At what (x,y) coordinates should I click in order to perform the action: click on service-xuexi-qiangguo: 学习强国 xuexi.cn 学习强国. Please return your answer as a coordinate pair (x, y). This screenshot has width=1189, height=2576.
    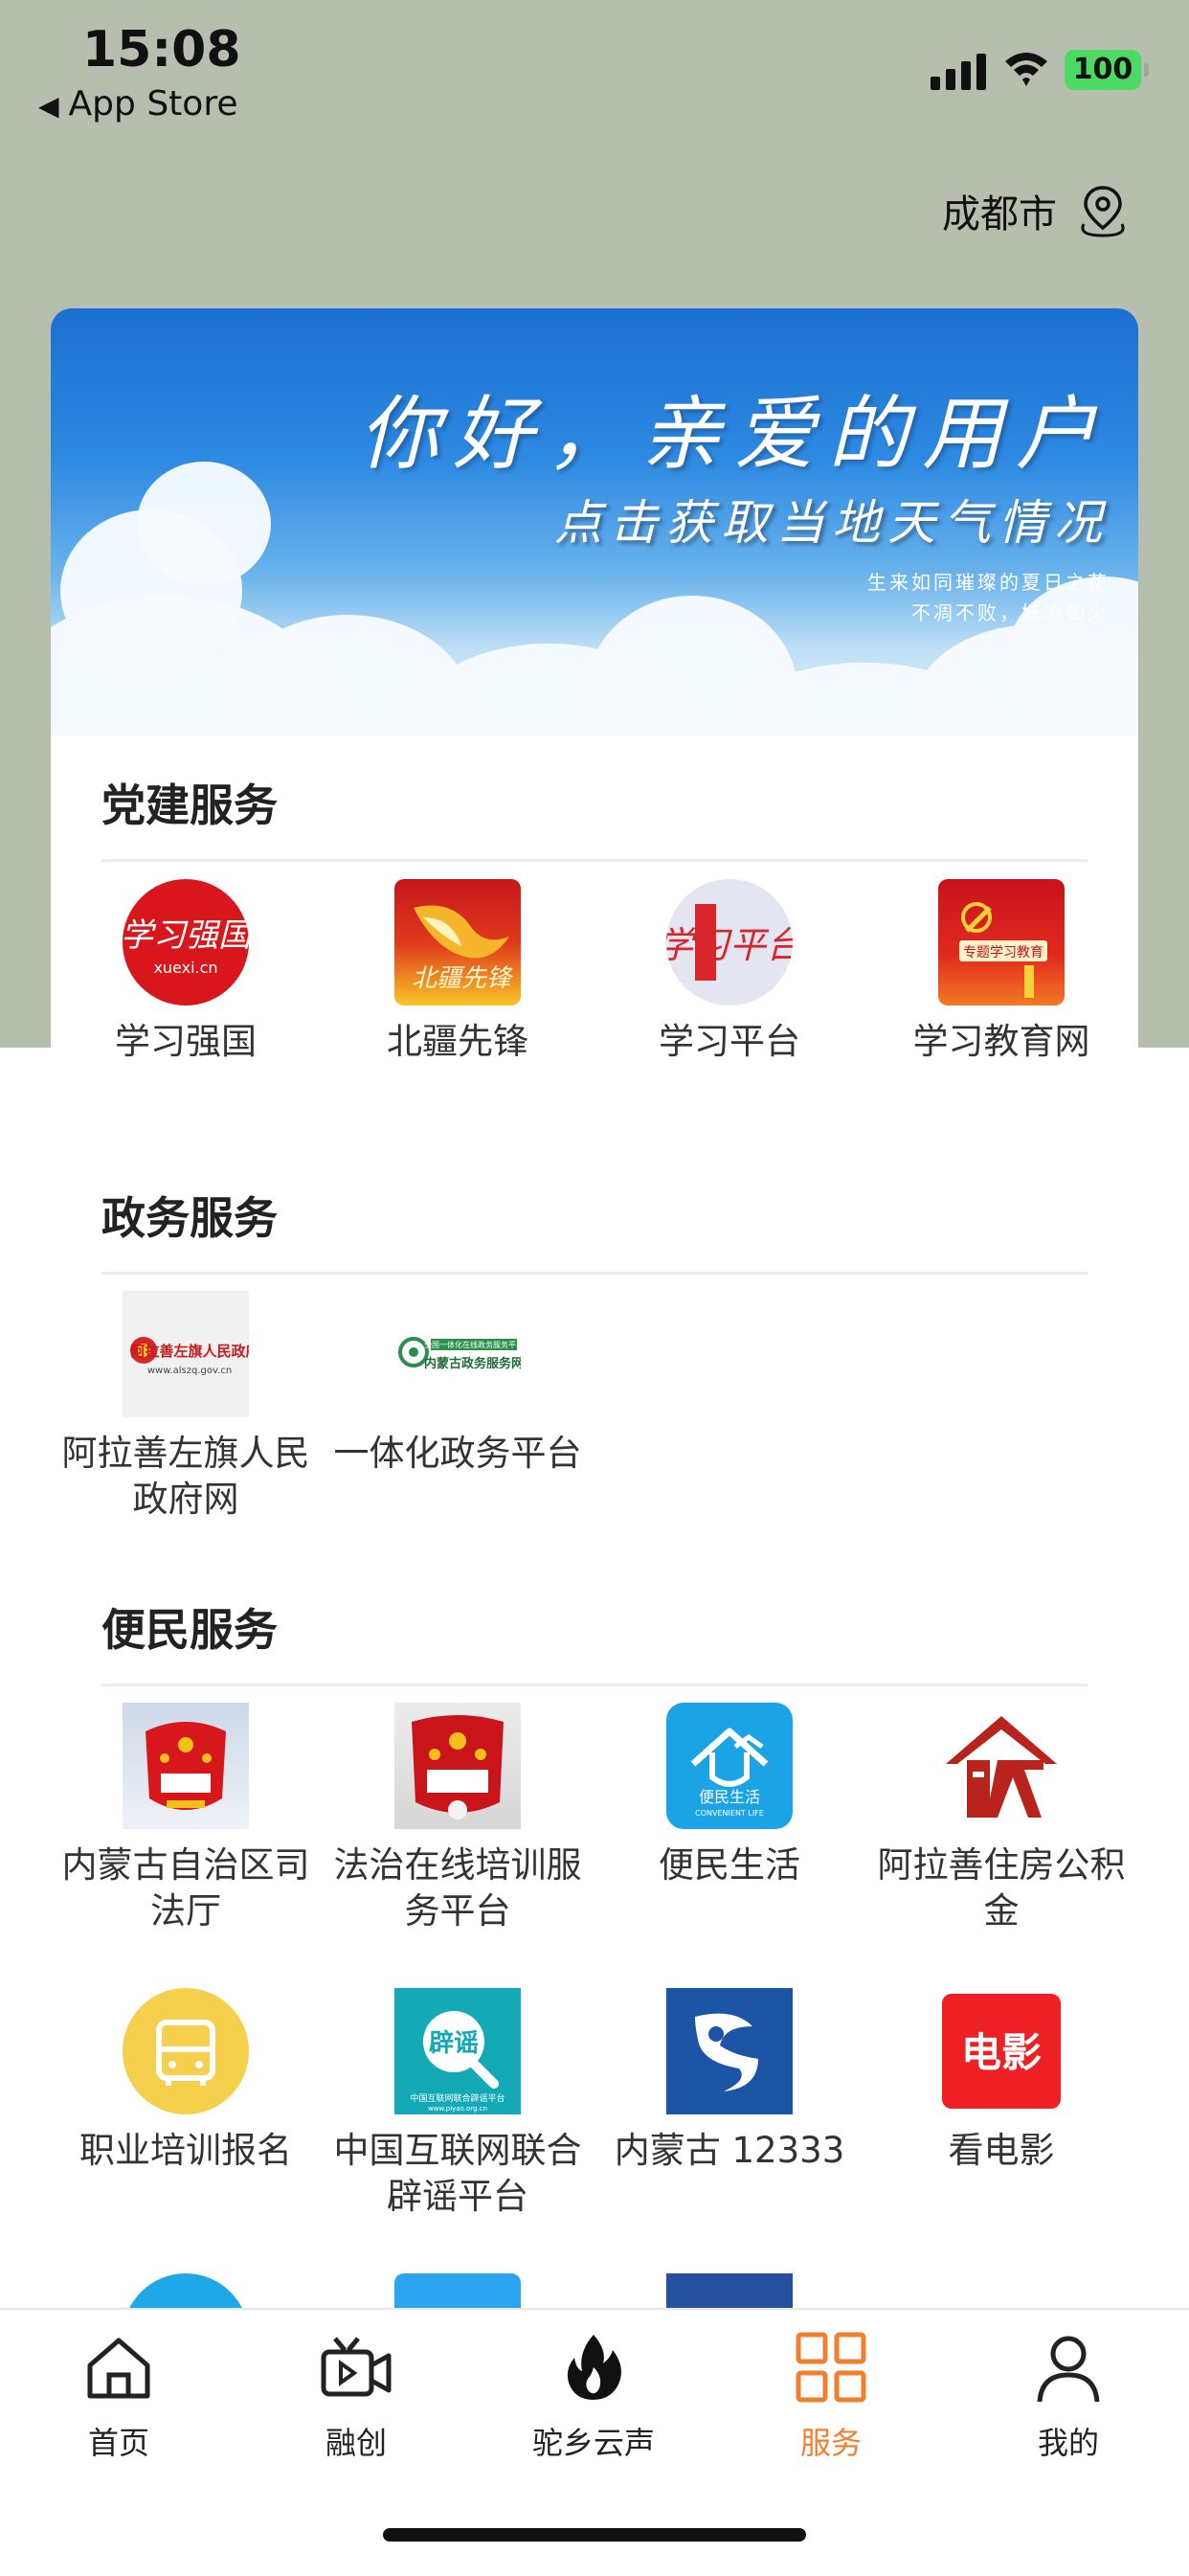
    Looking at the image, I should click on (186, 972).